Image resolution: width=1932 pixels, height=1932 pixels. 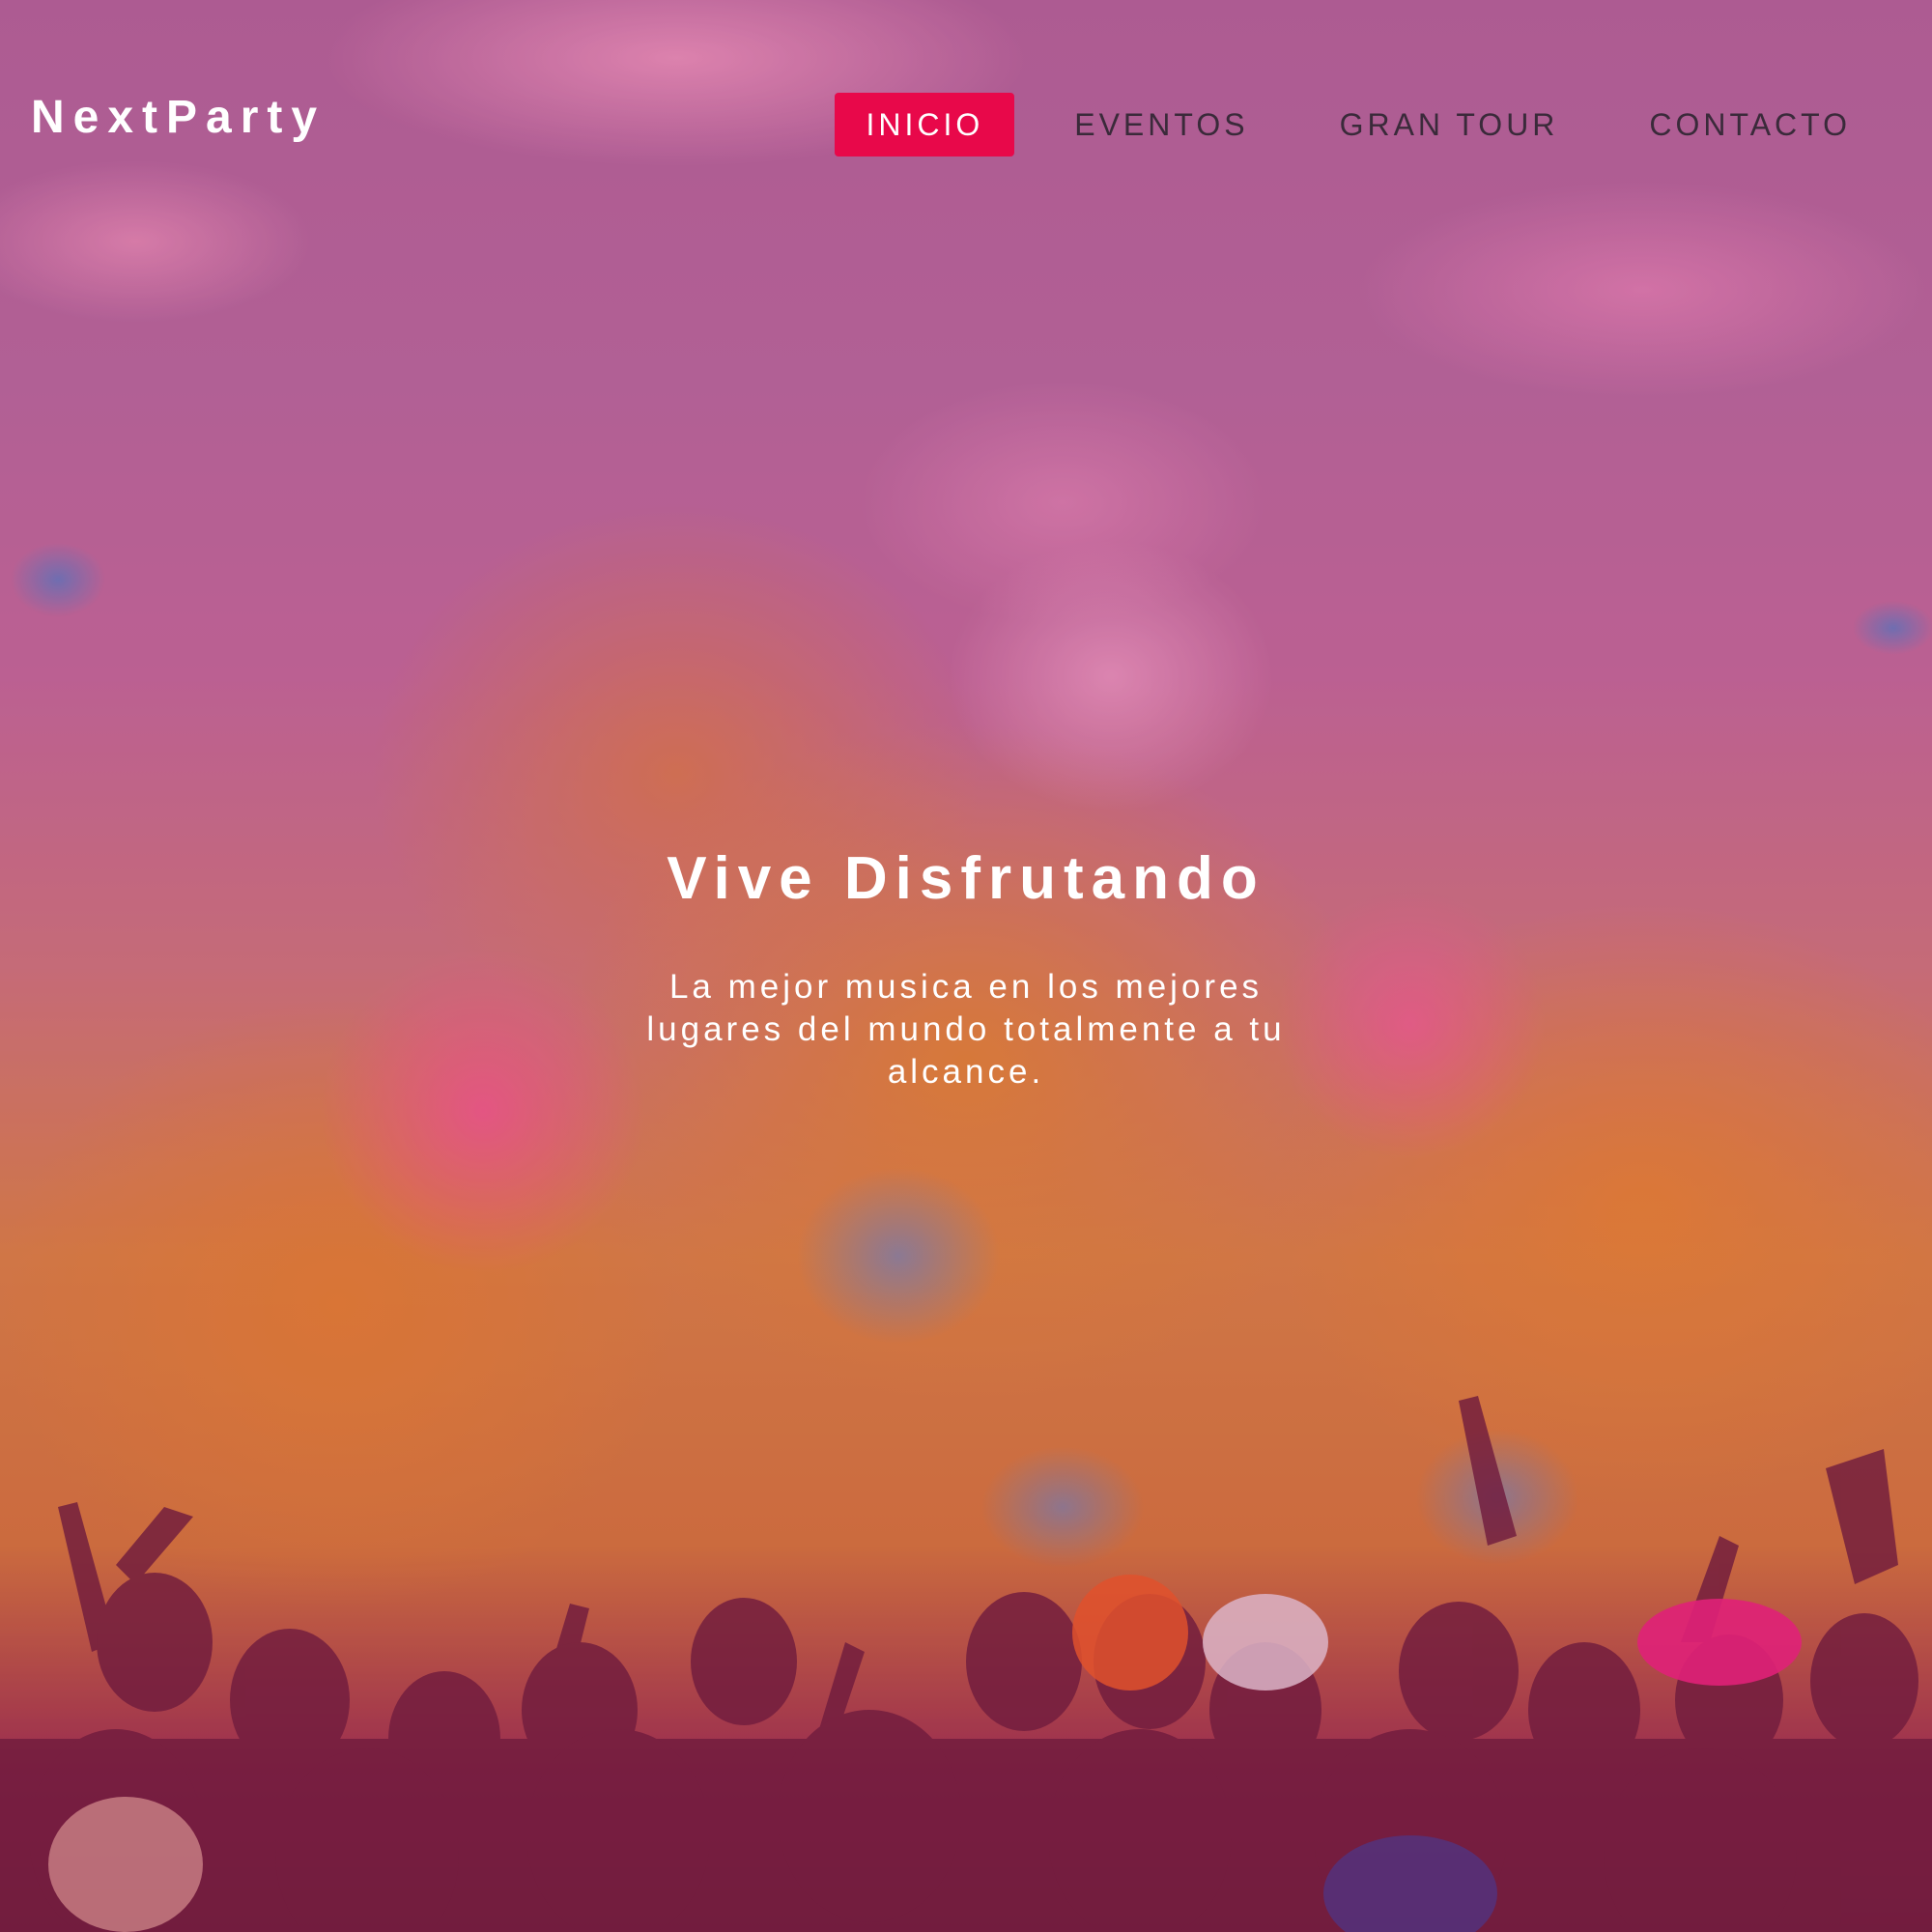 I want to click on nav-item-eventos: EVENTOS, so click(x=1161, y=124).